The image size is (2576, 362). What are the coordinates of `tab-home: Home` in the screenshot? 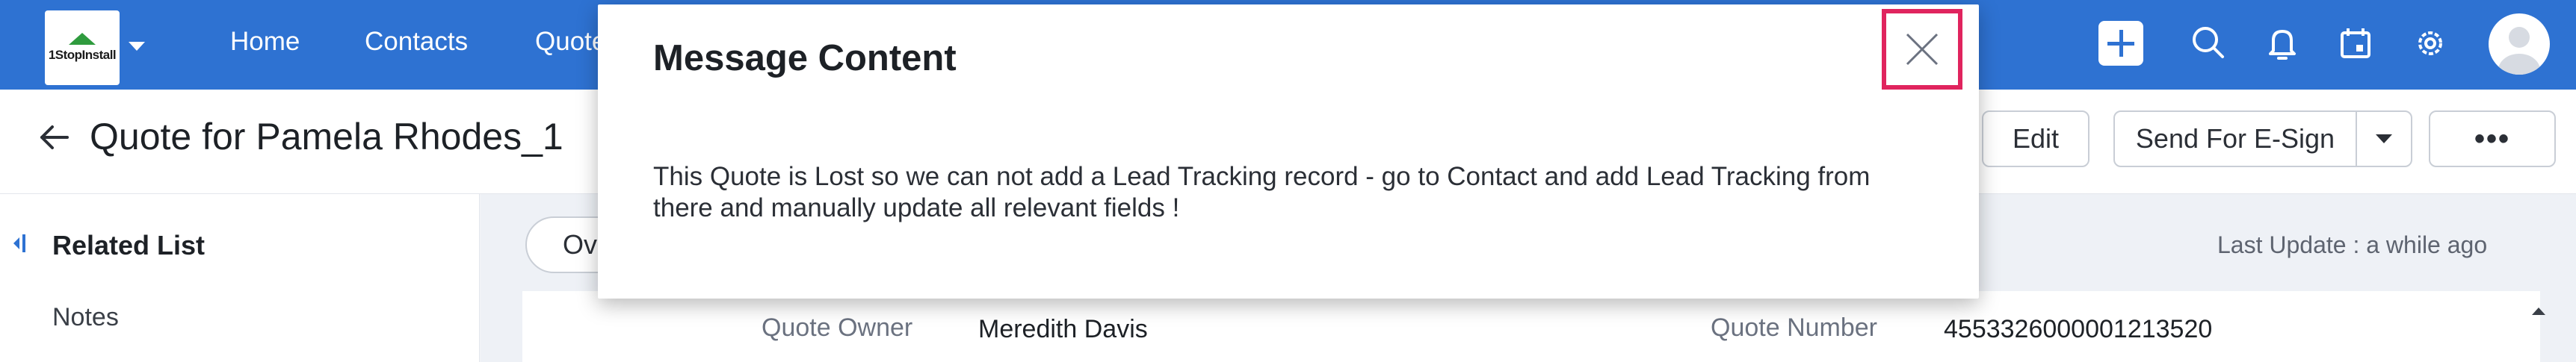 It's located at (265, 42).